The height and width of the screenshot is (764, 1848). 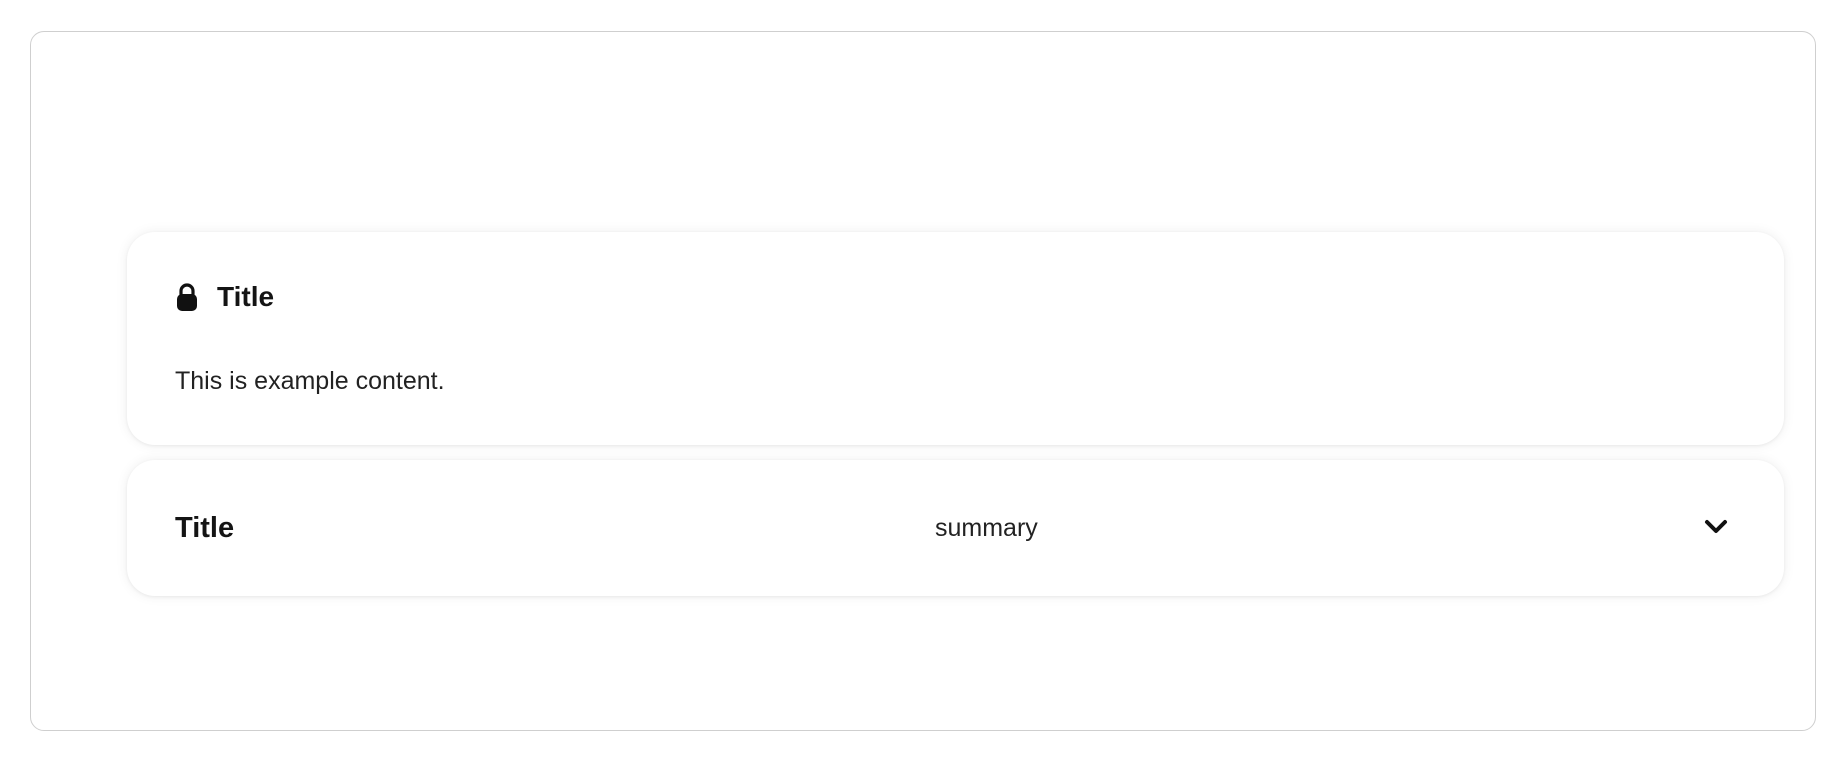 What do you see at coordinates (205, 528) in the screenshot?
I see `collapsed-card-title: Title` at bounding box center [205, 528].